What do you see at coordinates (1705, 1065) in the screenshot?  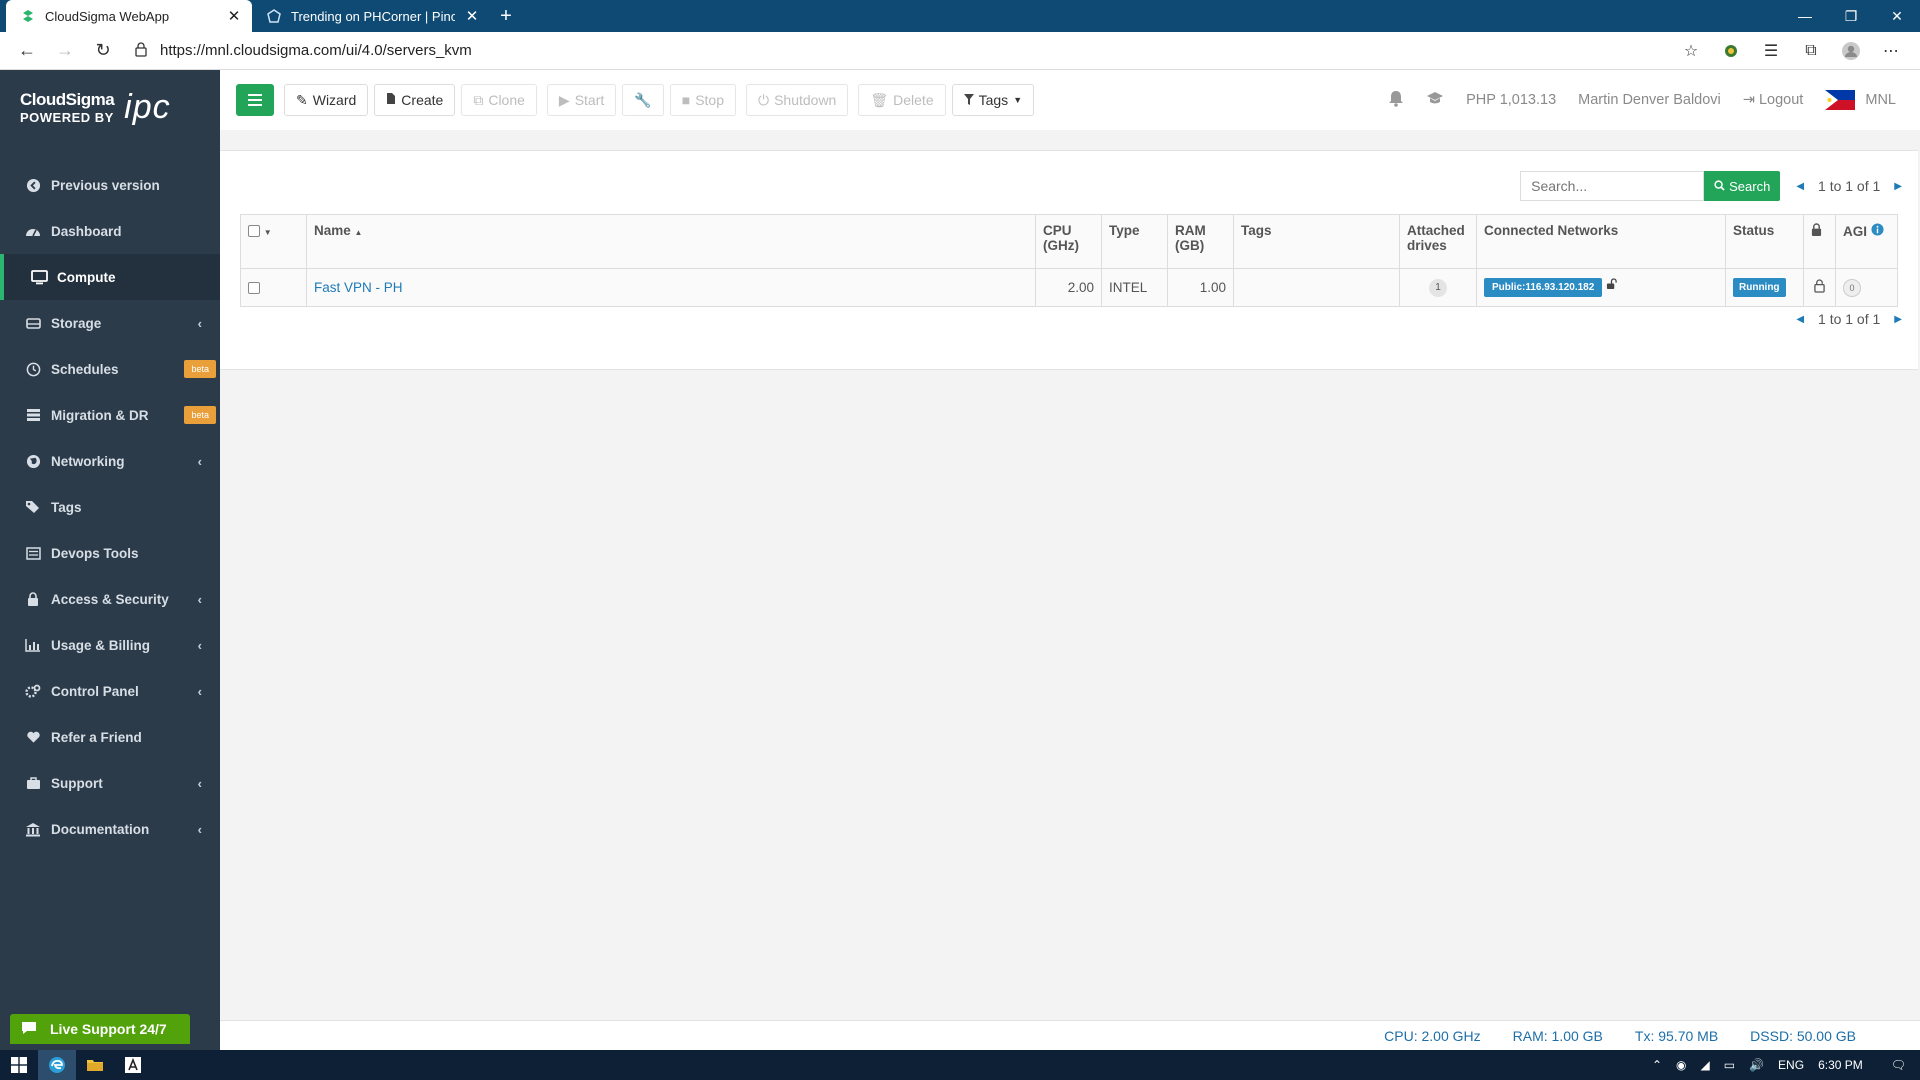 I see `wifi-icon: ◢` at bounding box center [1705, 1065].